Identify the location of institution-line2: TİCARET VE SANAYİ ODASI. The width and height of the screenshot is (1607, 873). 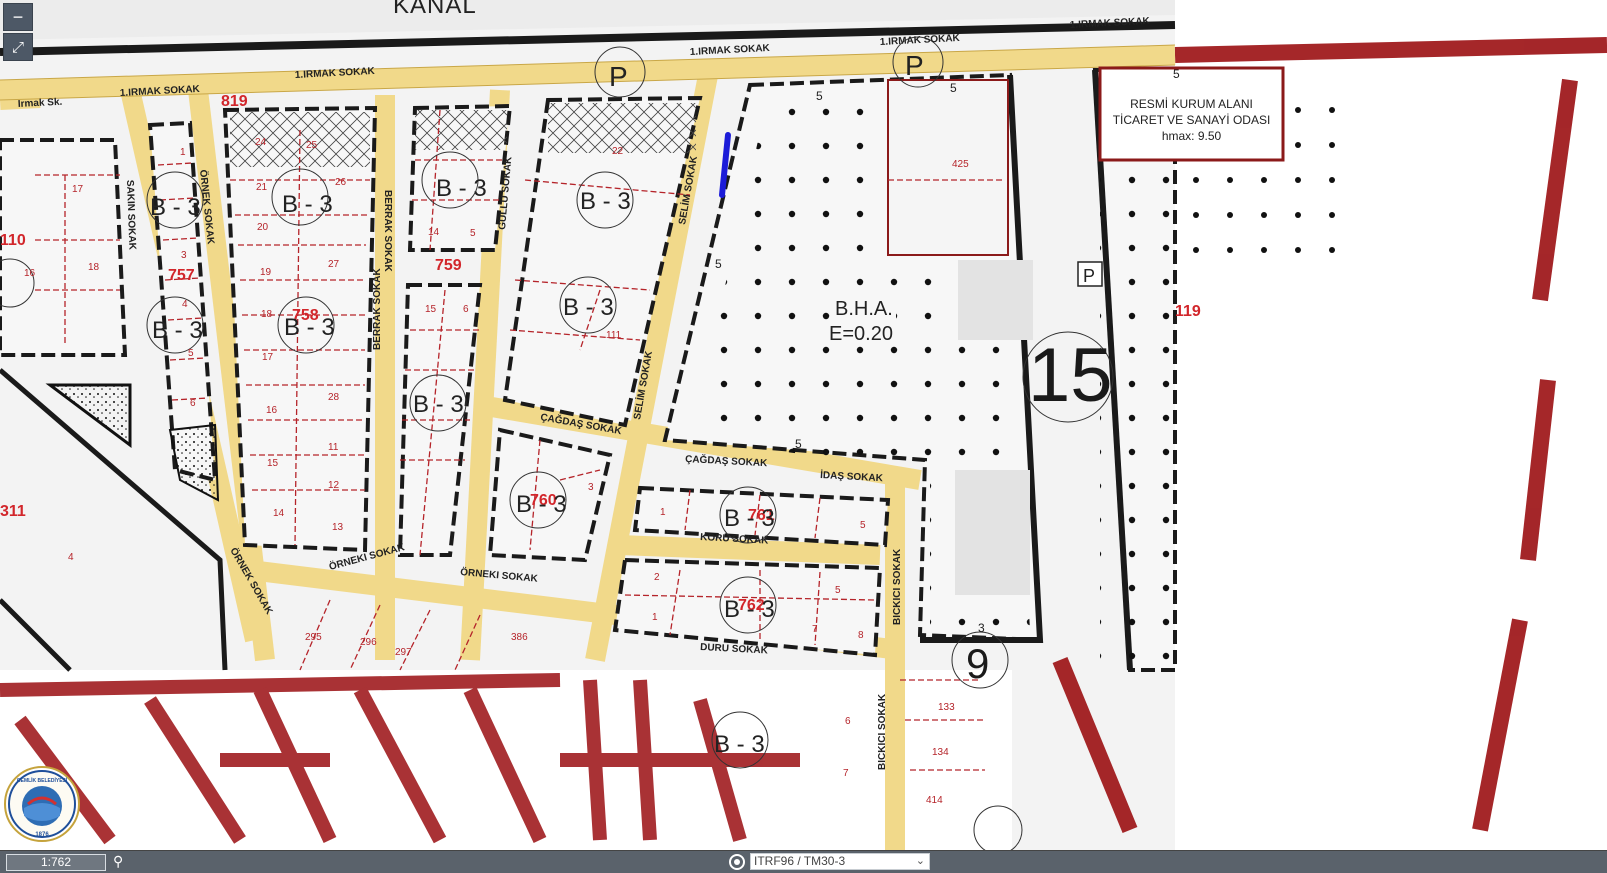
(1191, 120).